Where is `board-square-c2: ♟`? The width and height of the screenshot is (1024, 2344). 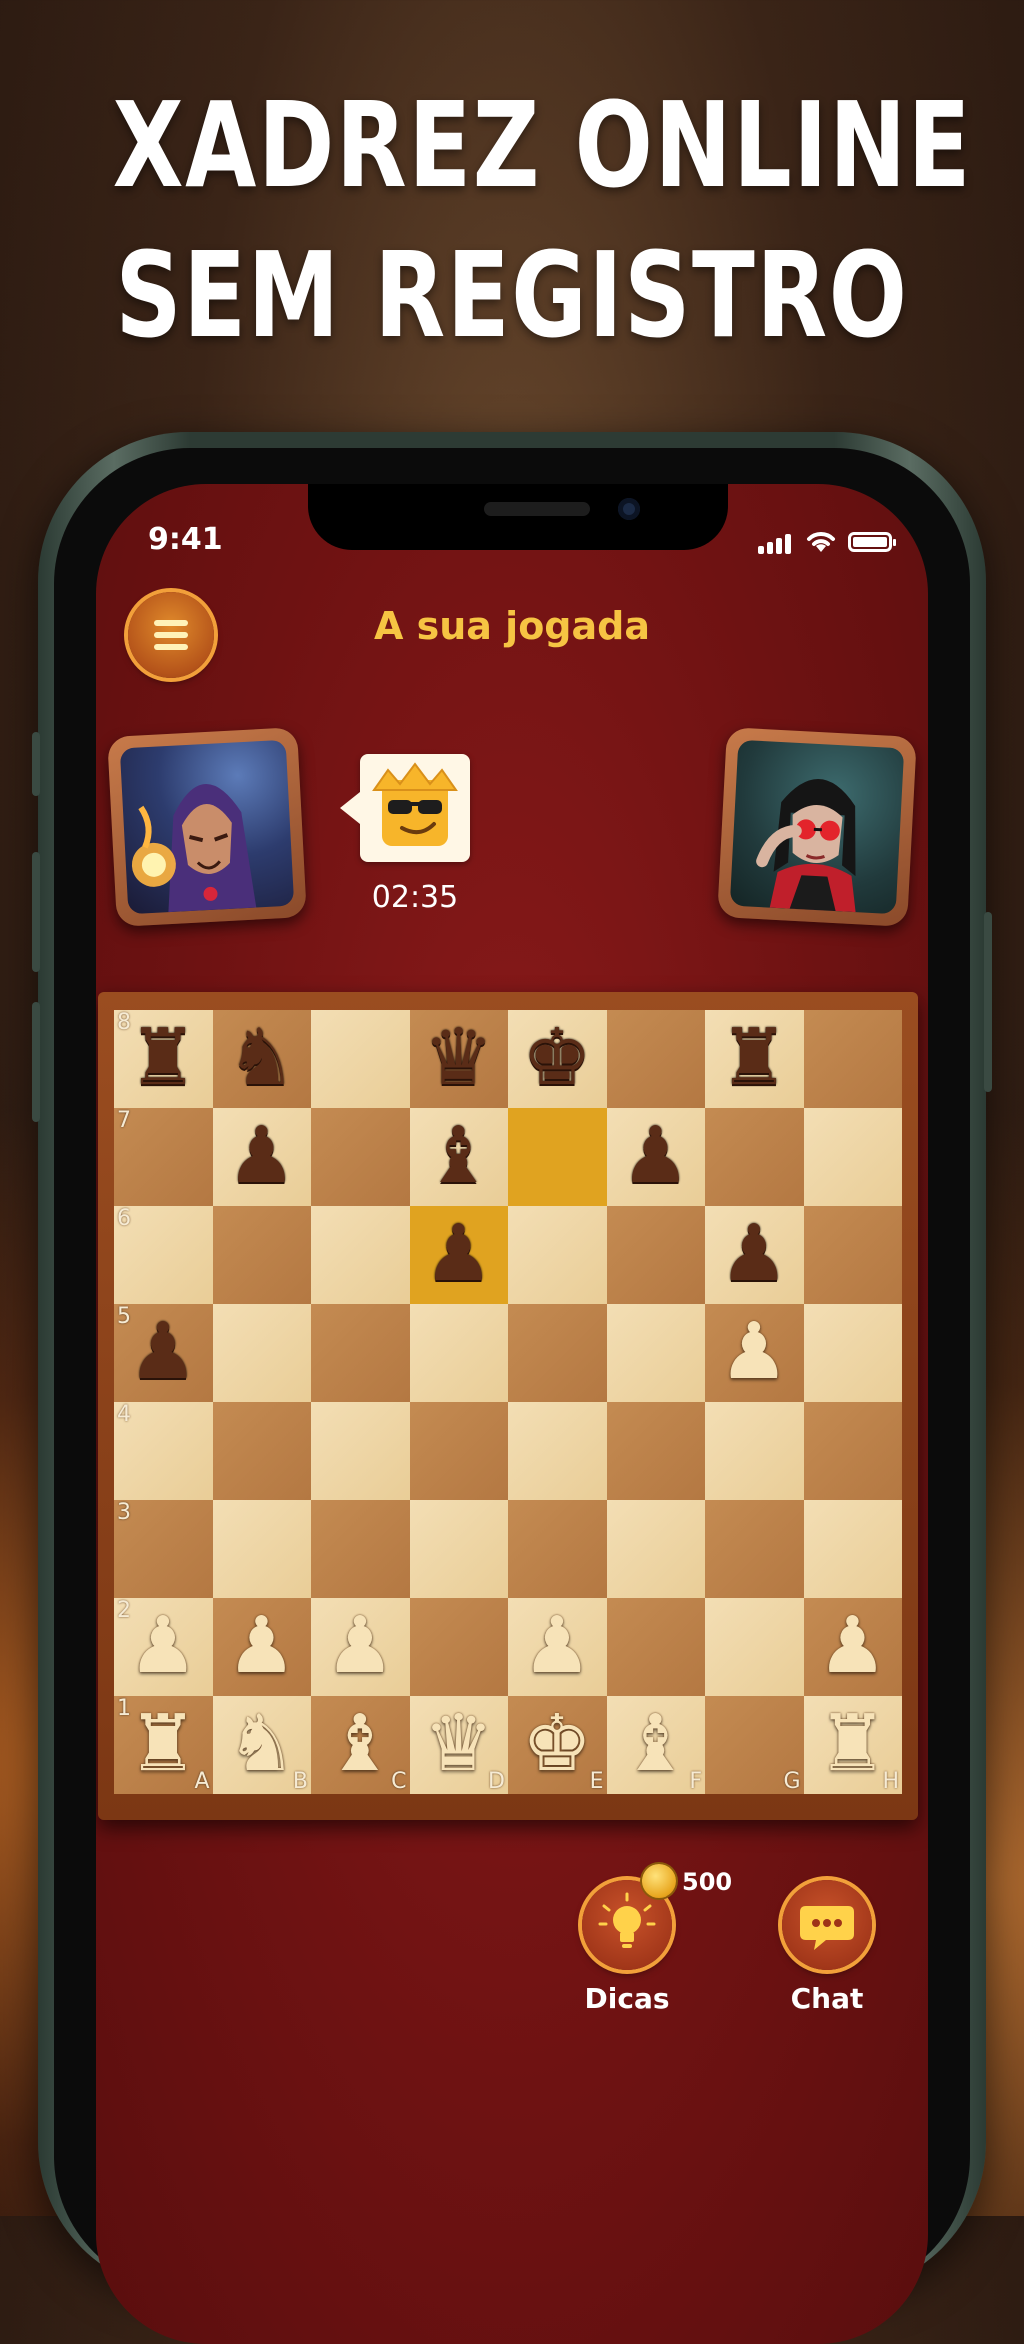
board-square-c2: ♟ is located at coordinates (360, 1647).